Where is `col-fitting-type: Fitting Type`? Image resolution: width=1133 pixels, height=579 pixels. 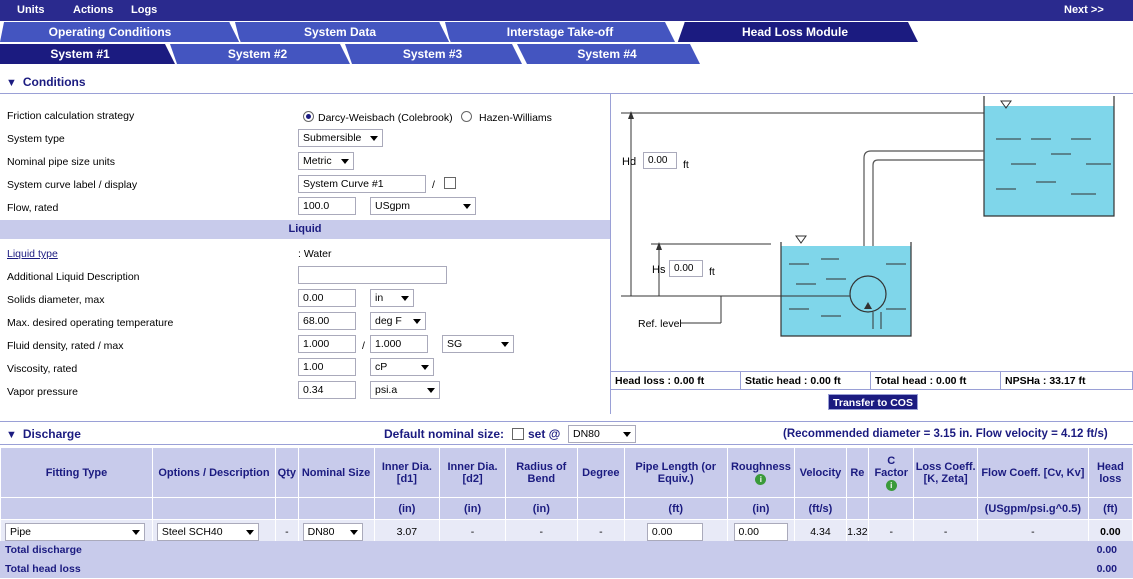 col-fitting-type: Fitting Type is located at coordinates (76, 472).